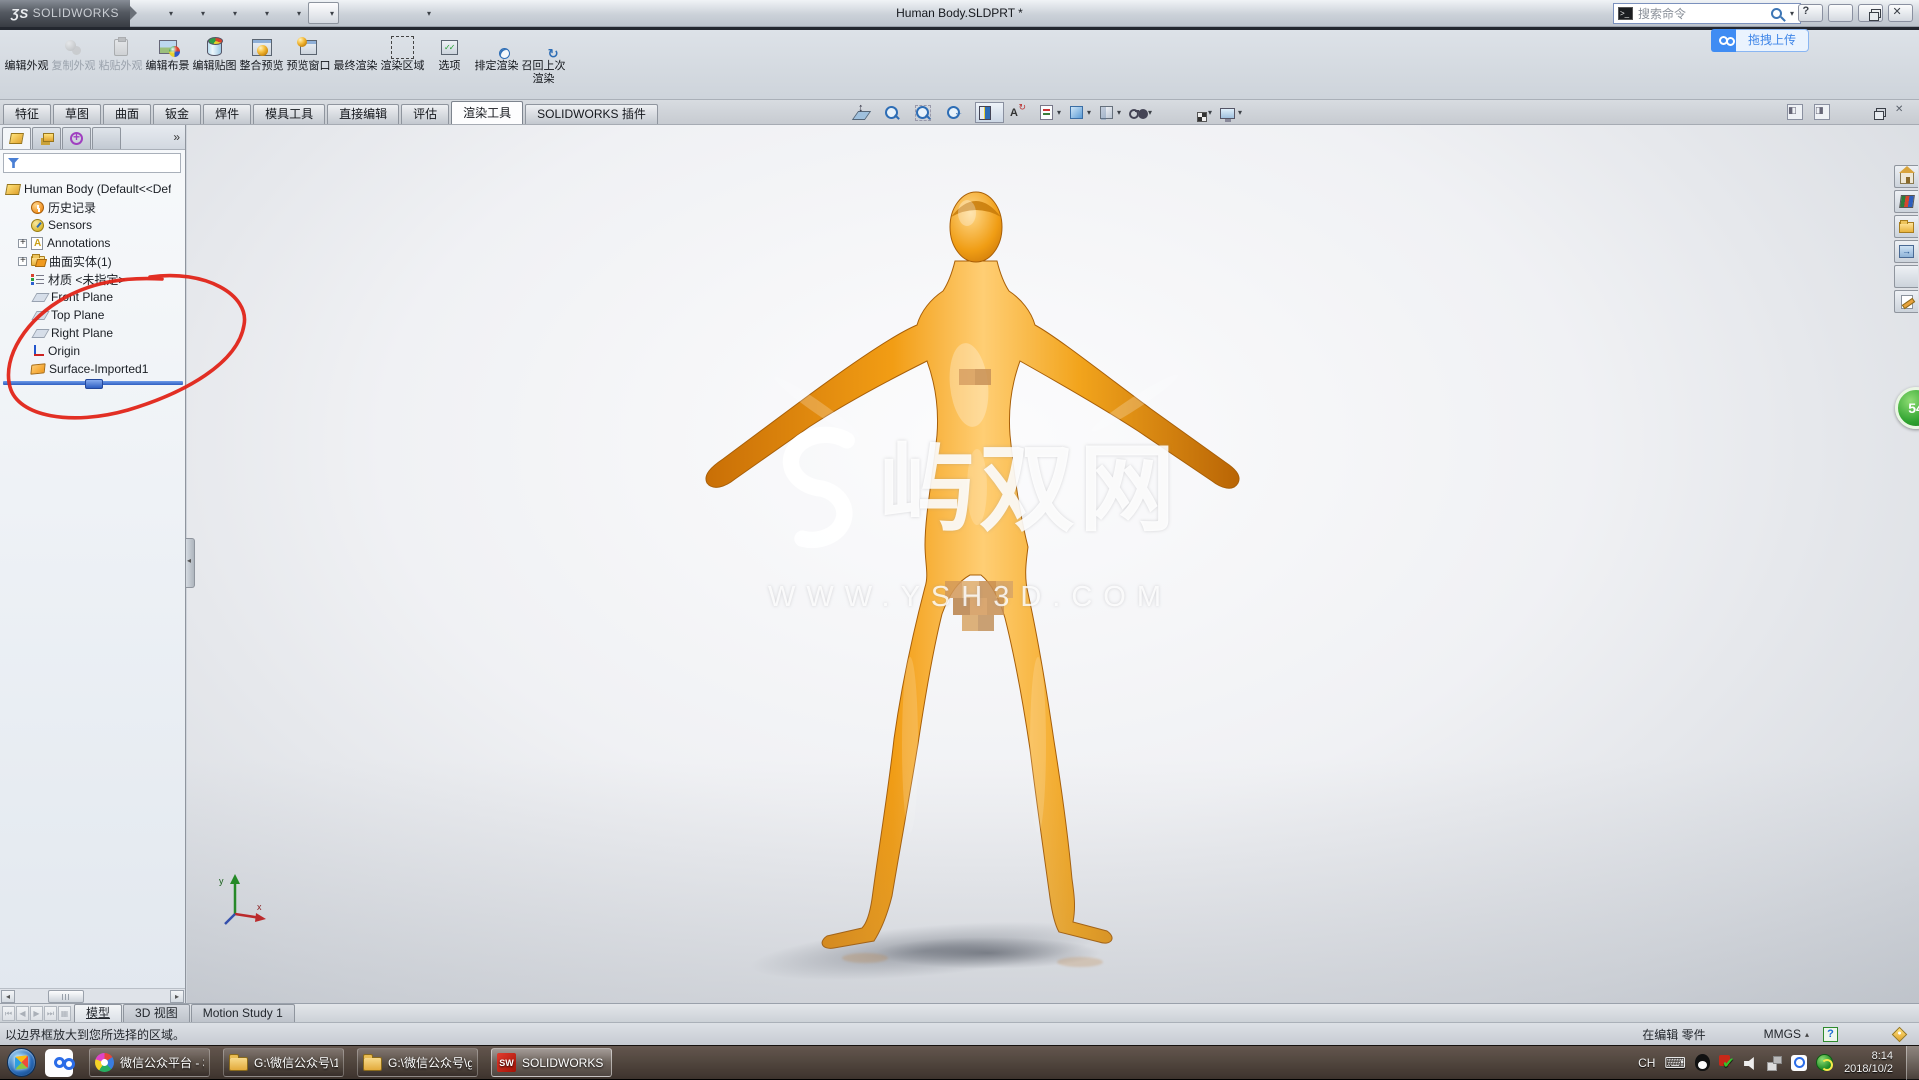  I want to click on ribbon-tab: 特征, so click(27, 114).